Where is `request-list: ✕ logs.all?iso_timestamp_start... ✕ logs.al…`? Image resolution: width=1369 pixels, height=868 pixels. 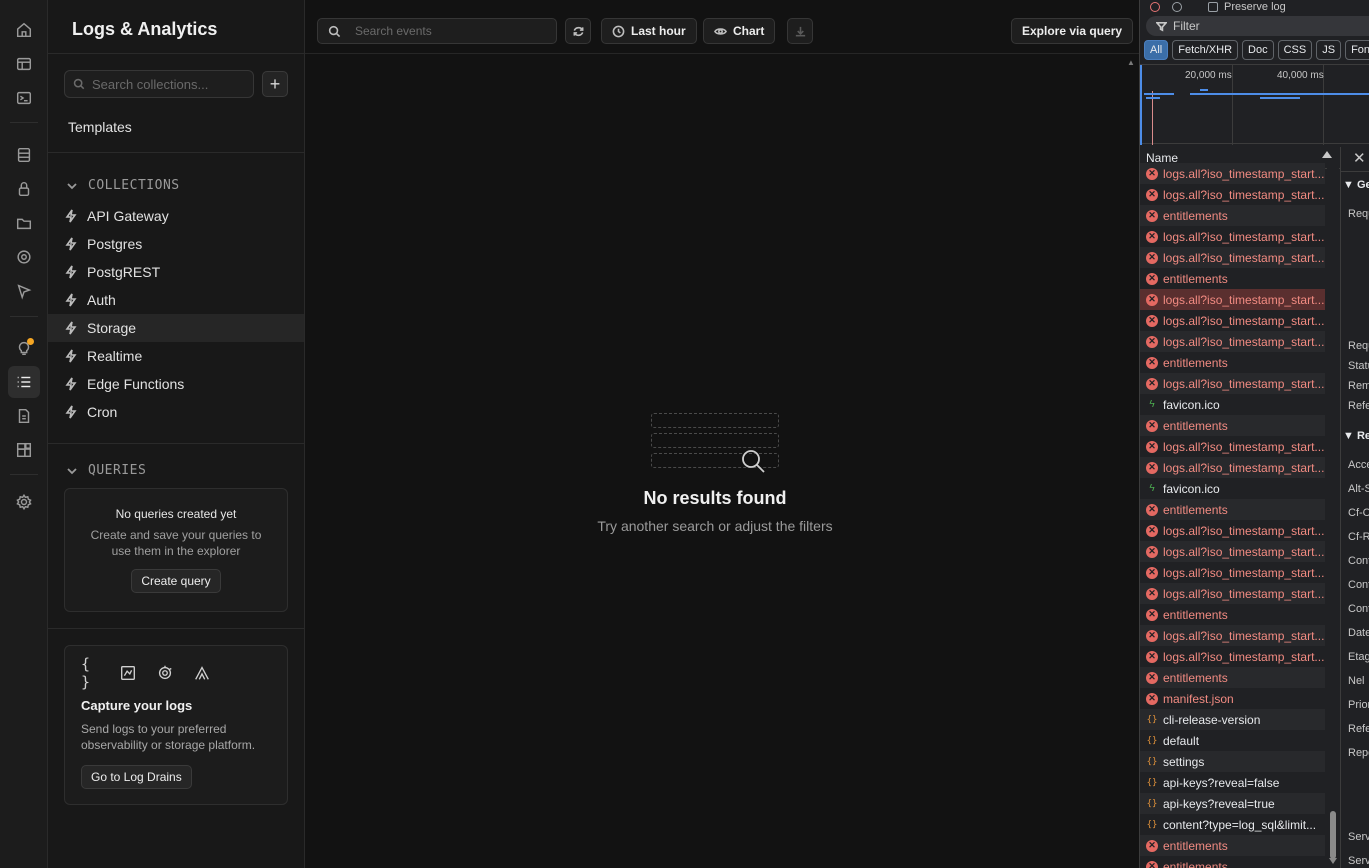 request-list: ✕ logs.all?iso_timestamp_start... ✕ logs.al… is located at coordinates (1232, 515).